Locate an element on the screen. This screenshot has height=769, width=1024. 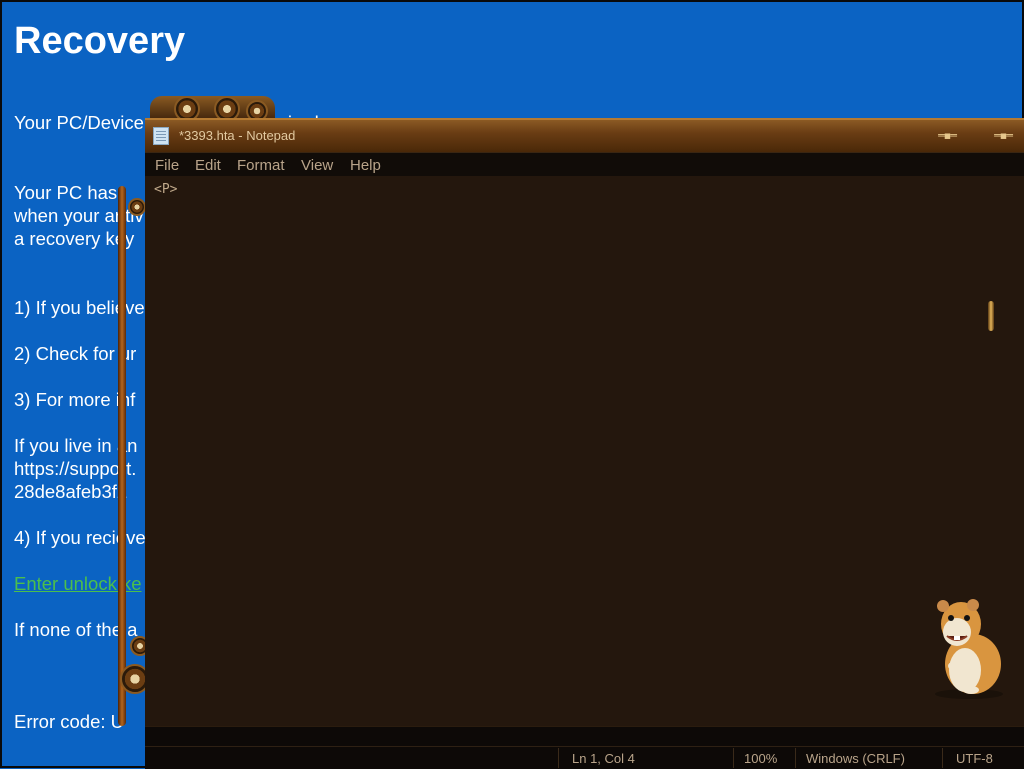
recovery-text-line: a recovery key is located at coordinates (74, 238).